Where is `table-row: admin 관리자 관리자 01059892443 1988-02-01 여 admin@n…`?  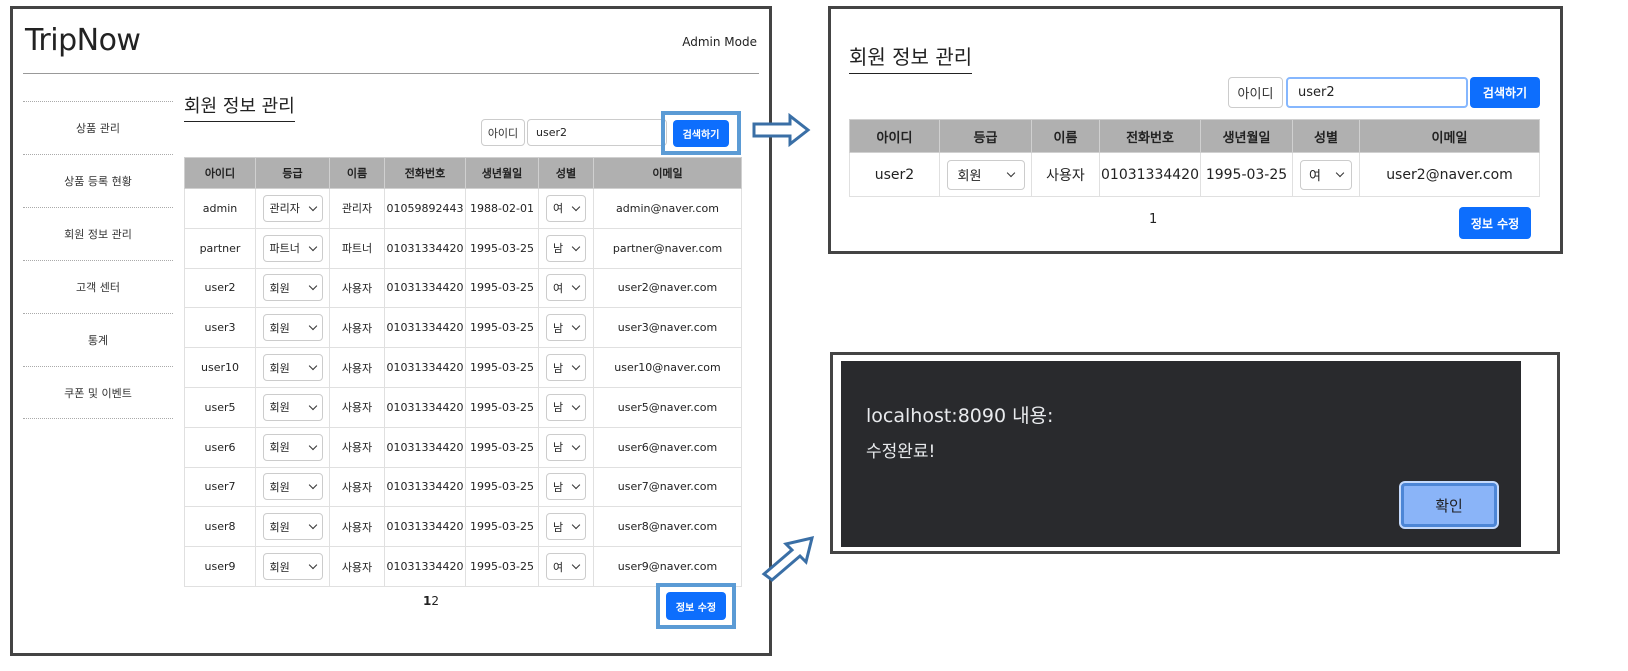 table-row: admin 관리자 관리자 01059892443 1988-02-01 여 admin@n… is located at coordinates (463, 208).